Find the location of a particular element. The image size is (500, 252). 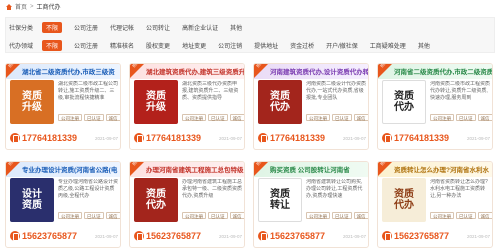

card-title: 河南建筑资质代办,设计资质代办转让 is located at coordinates (318, 72).